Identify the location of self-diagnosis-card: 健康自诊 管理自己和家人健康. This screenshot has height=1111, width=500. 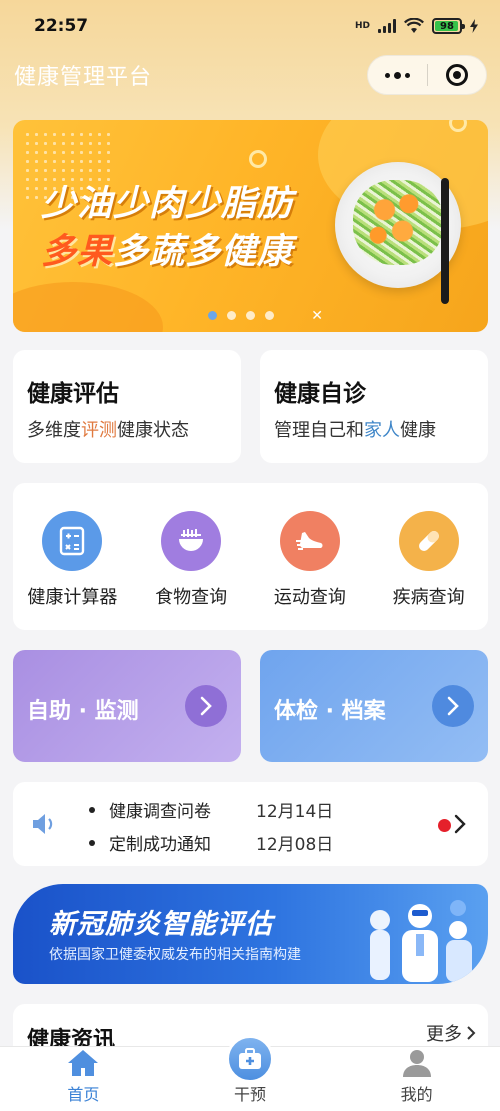
(374, 406).